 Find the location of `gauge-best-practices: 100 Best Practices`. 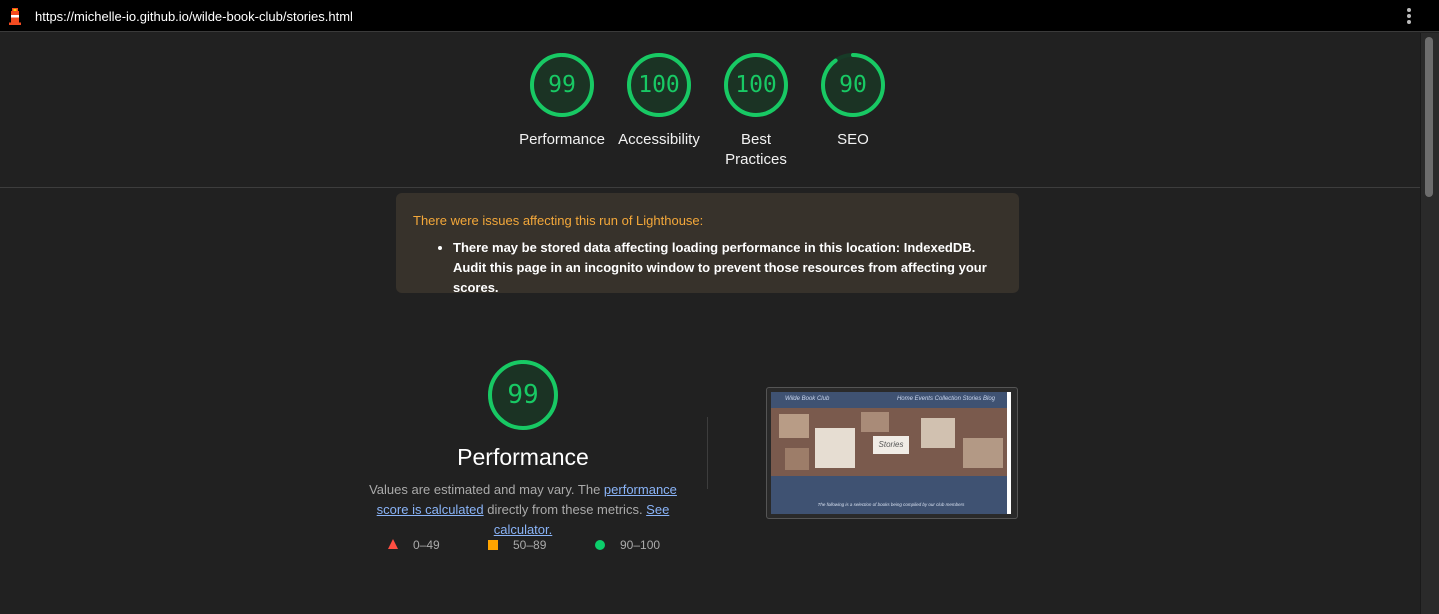

gauge-best-practices: 100 Best Practices is located at coordinates (756, 110).